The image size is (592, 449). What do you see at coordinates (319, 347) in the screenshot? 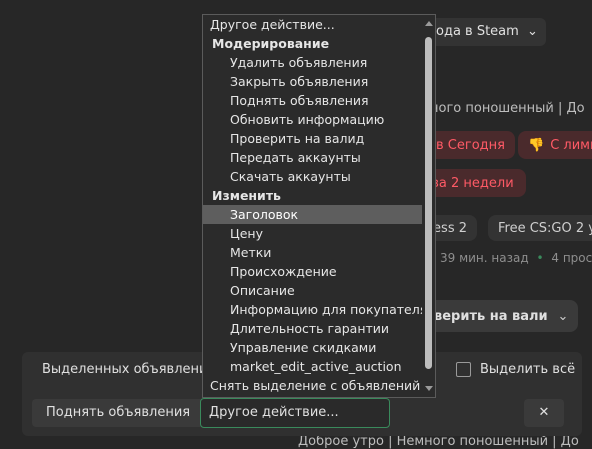
I see `dropdown-option: Управление скидками` at bounding box center [319, 347].